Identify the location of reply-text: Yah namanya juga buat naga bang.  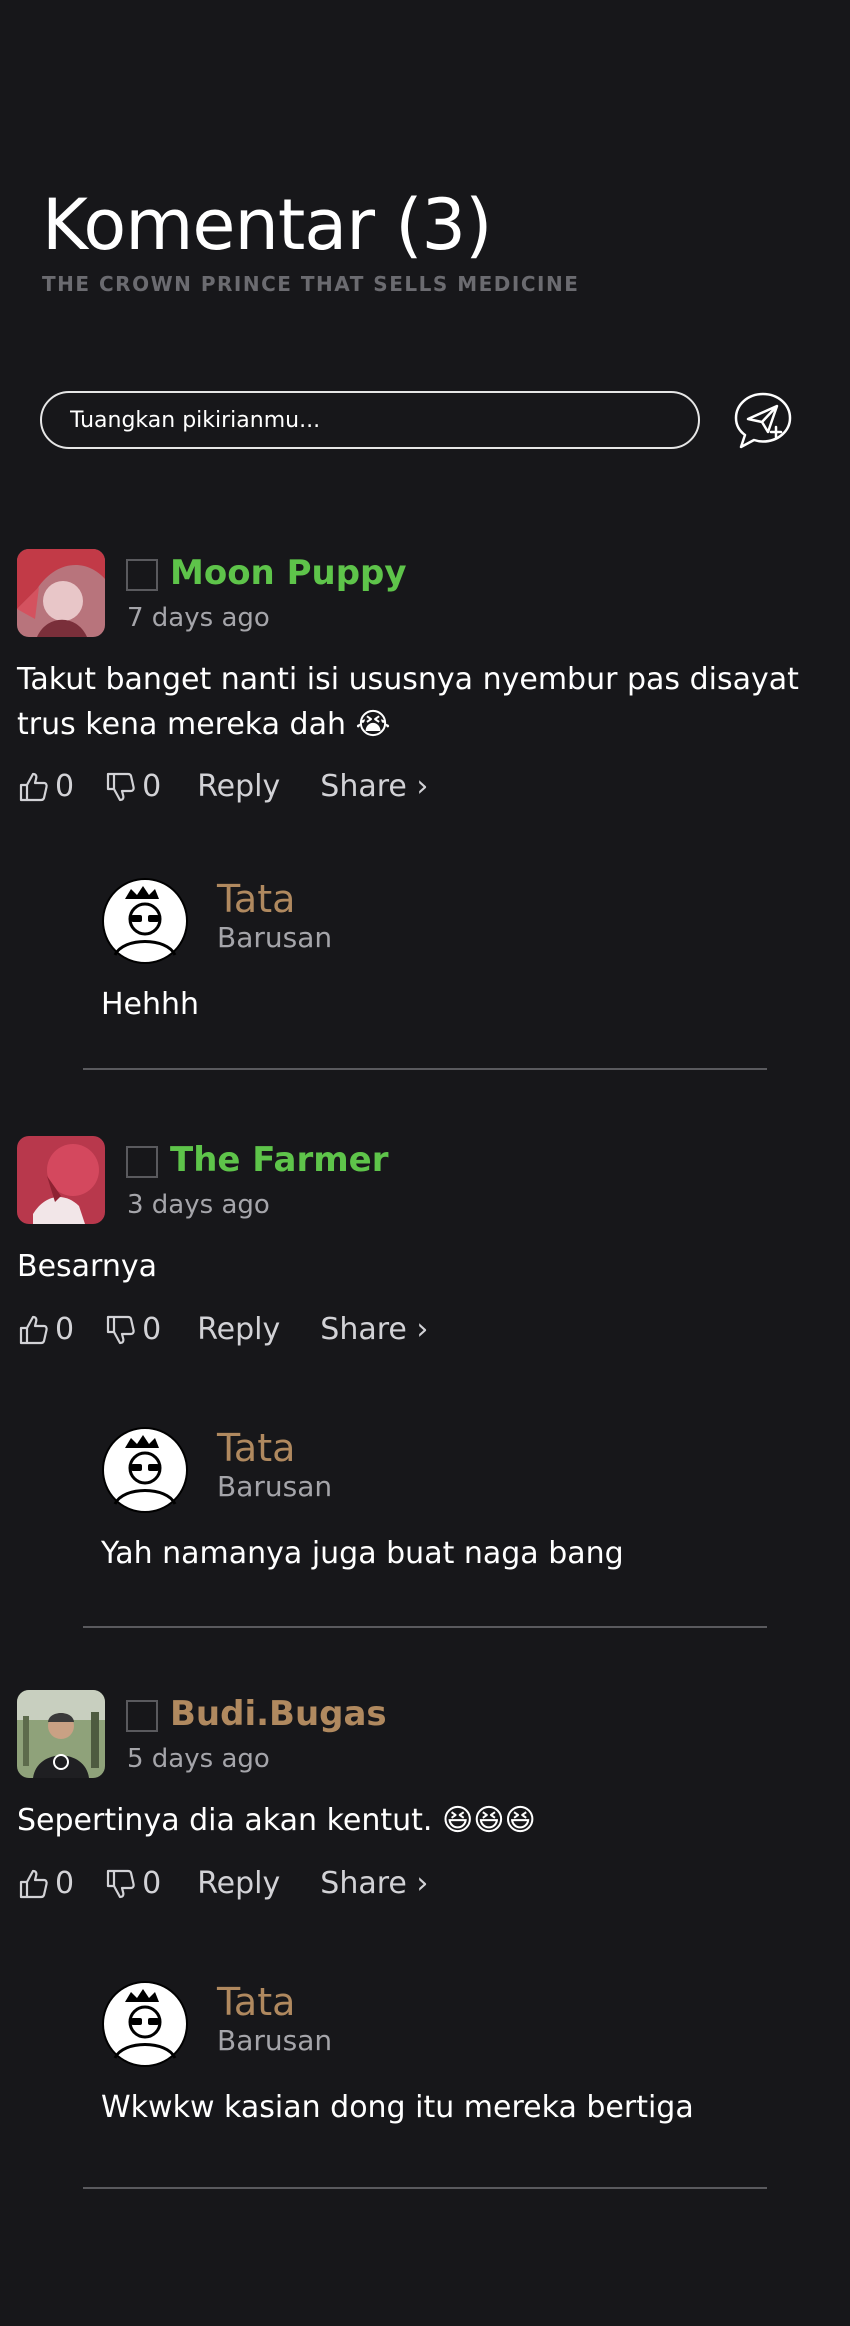
(362, 1553).